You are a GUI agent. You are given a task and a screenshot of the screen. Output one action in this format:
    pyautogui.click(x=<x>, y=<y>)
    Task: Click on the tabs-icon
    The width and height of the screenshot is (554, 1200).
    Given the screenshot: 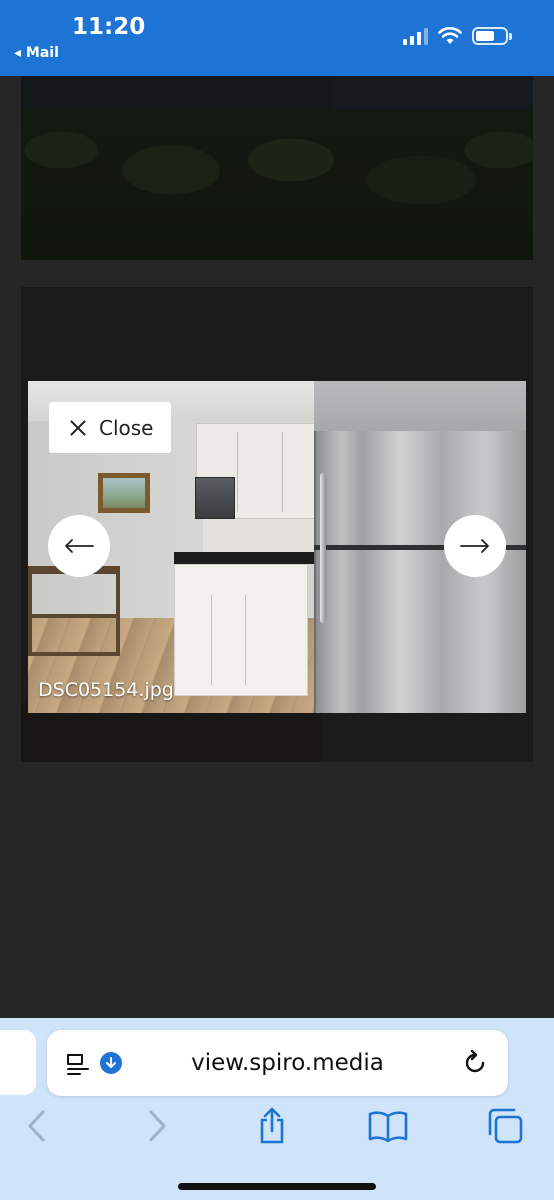 What is the action you would take?
    pyautogui.click(x=505, y=1126)
    